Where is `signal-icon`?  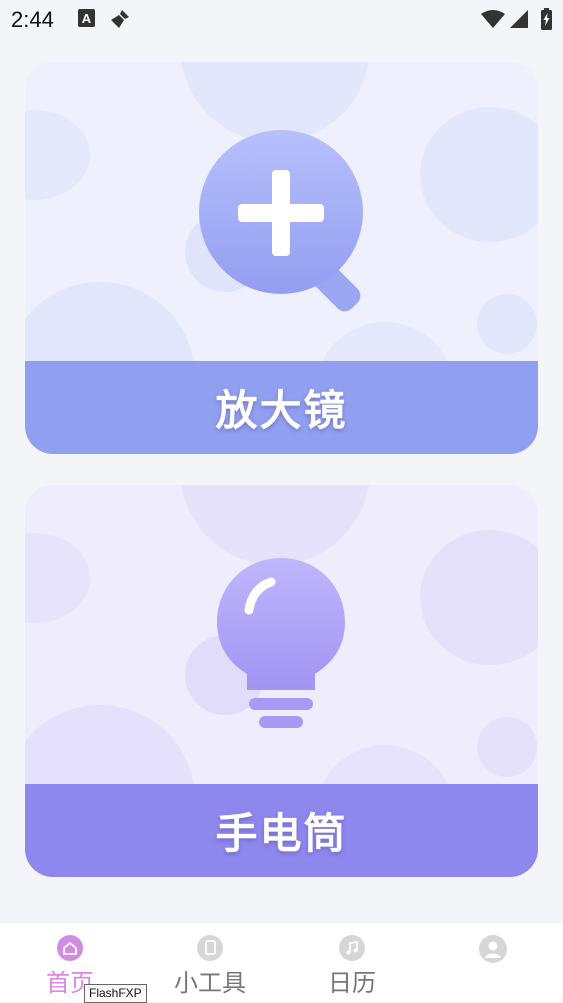 signal-icon is located at coordinates (519, 21).